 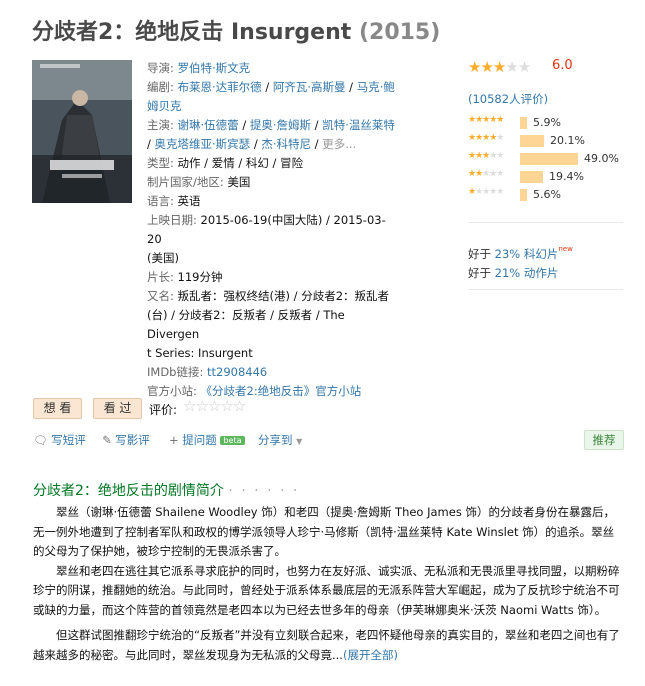 What do you see at coordinates (566, 176) in the screenshot?
I see `rating-percent: 19.4%` at bounding box center [566, 176].